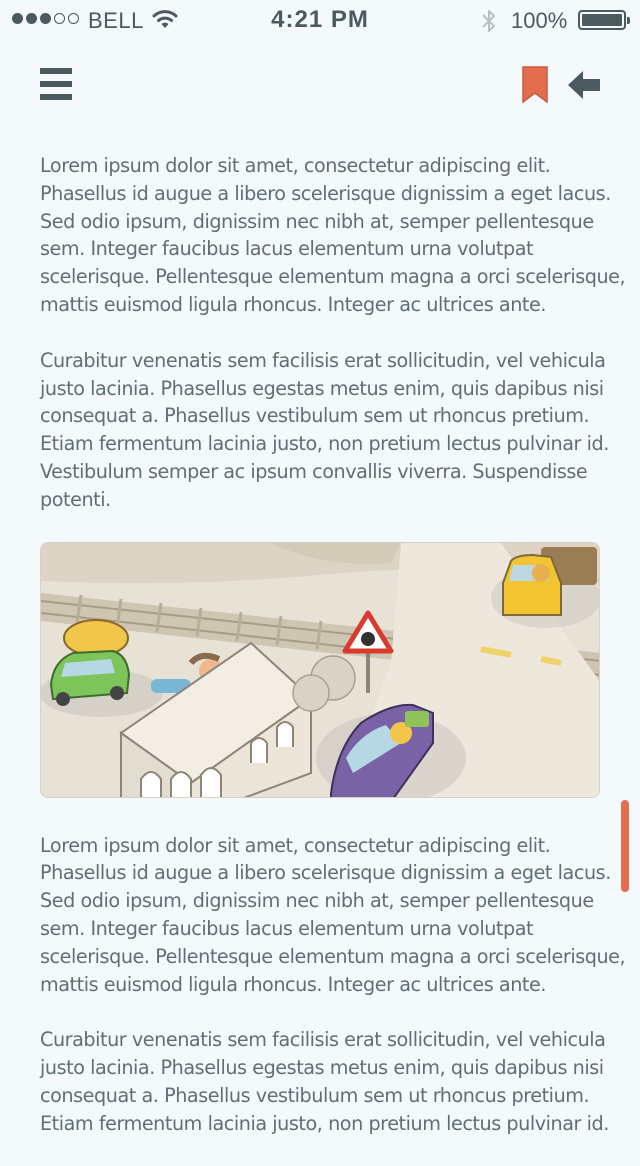 This screenshot has width=640, height=1166. I want to click on scroll-indicator, so click(625, 846).